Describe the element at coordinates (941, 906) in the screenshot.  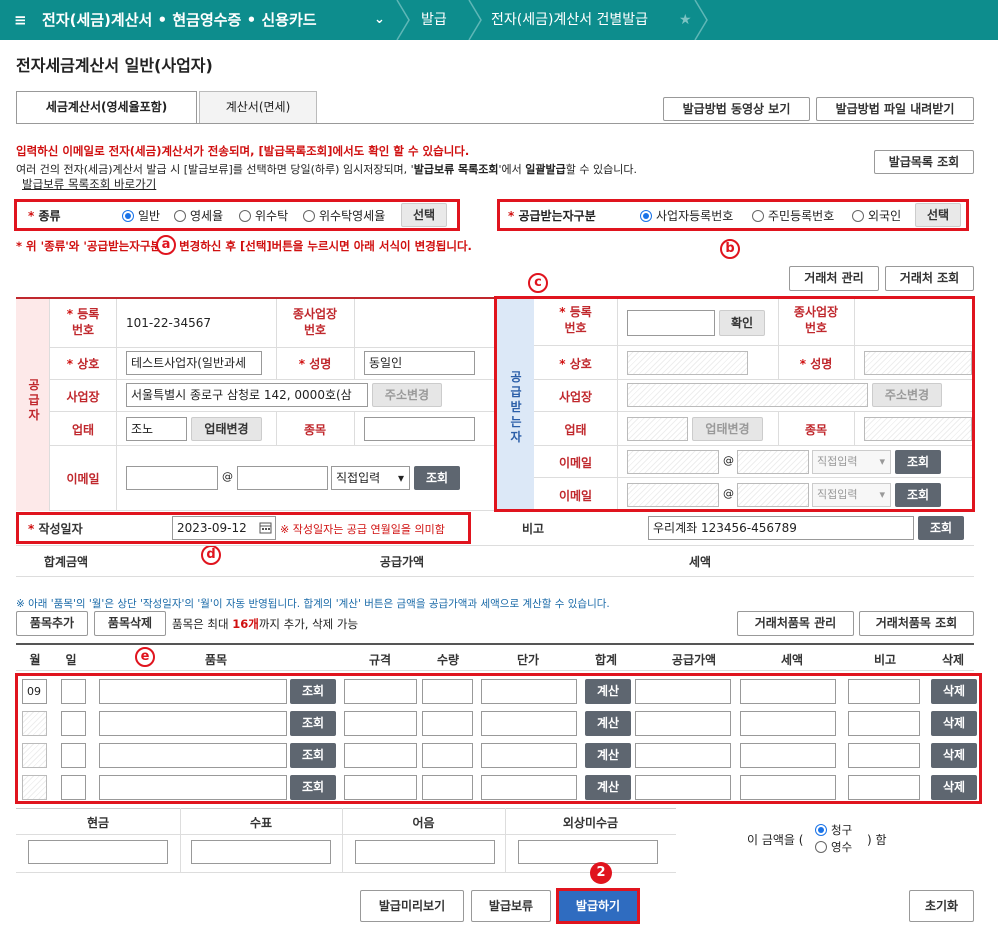
I see `reset-button: 초기화` at that location.